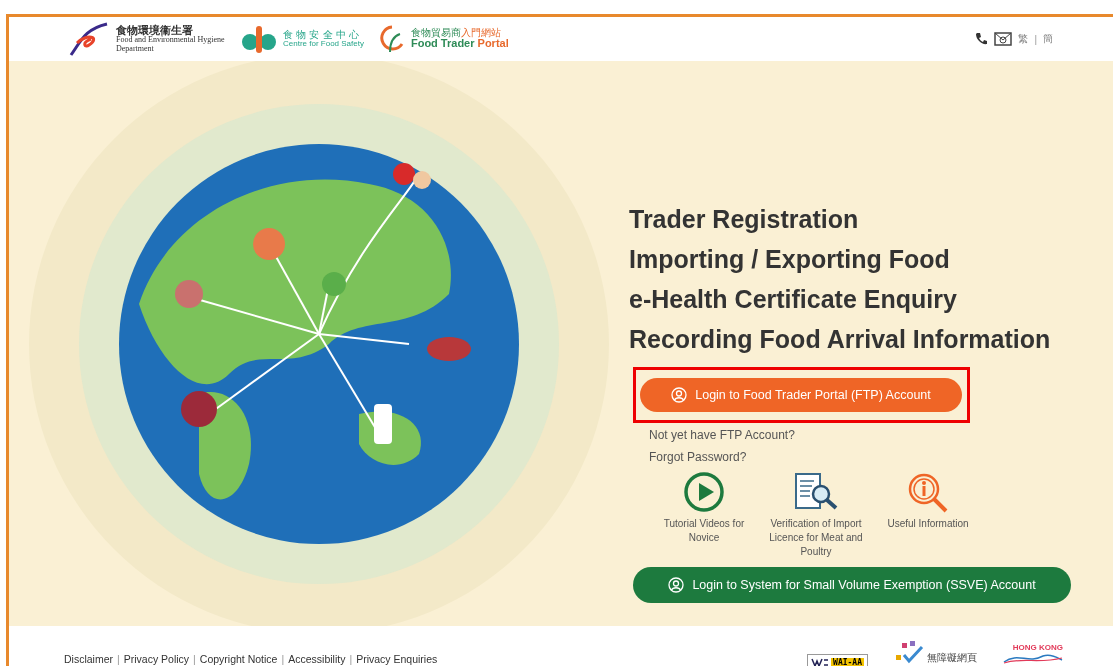 This screenshot has height=666, width=1113. I want to click on accessibility-badge: 無障礙網頁, so click(935, 653).